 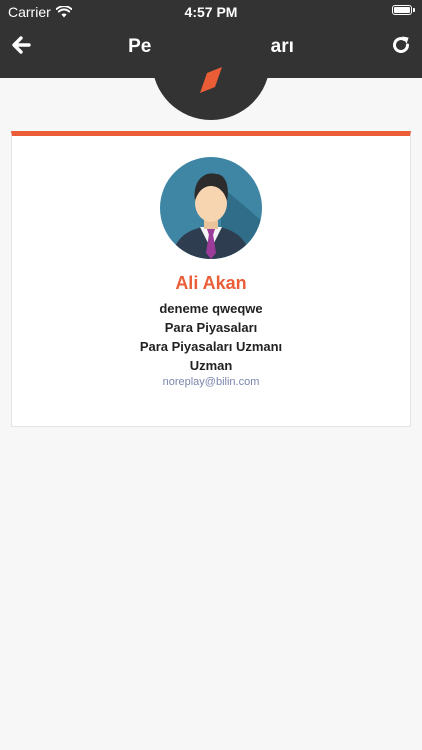 I want to click on status-time: 4:57 PM, so click(x=211, y=12).